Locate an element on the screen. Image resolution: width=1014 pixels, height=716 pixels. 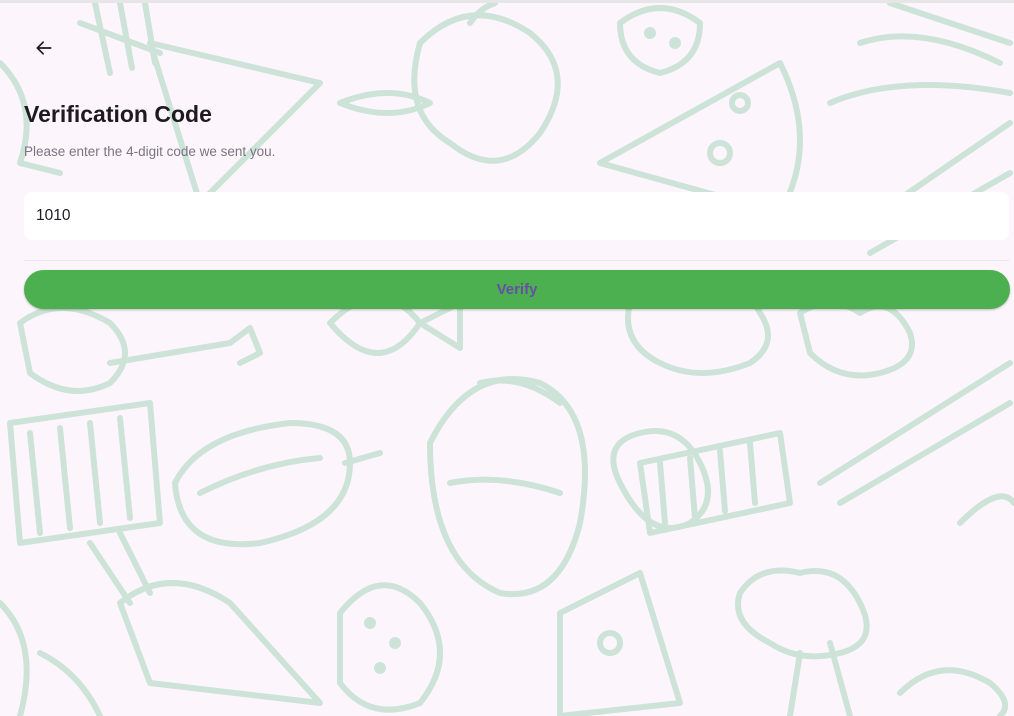
verify-button: Verify is located at coordinates (517, 289).